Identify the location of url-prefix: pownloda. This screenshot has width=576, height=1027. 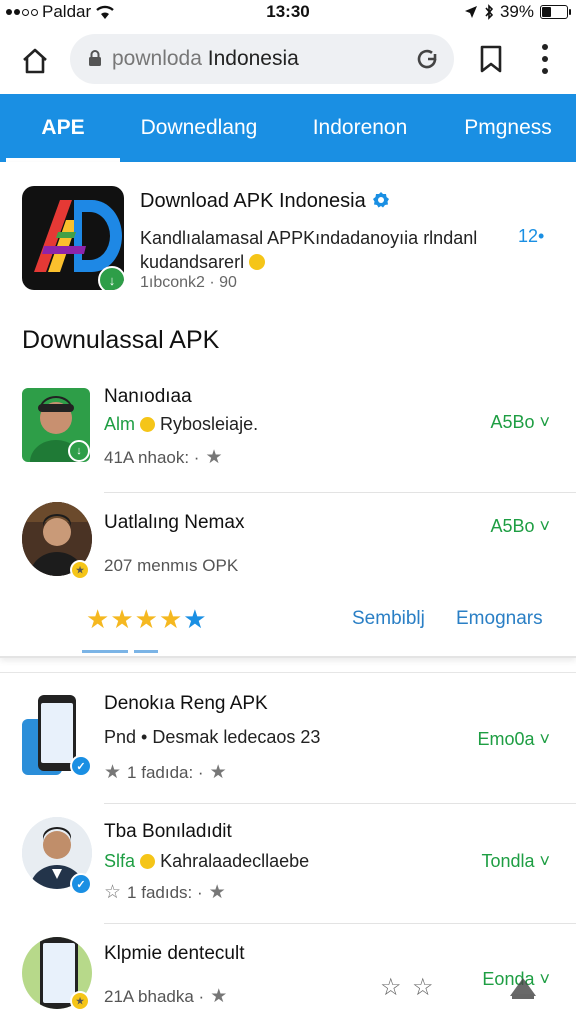
(157, 58).